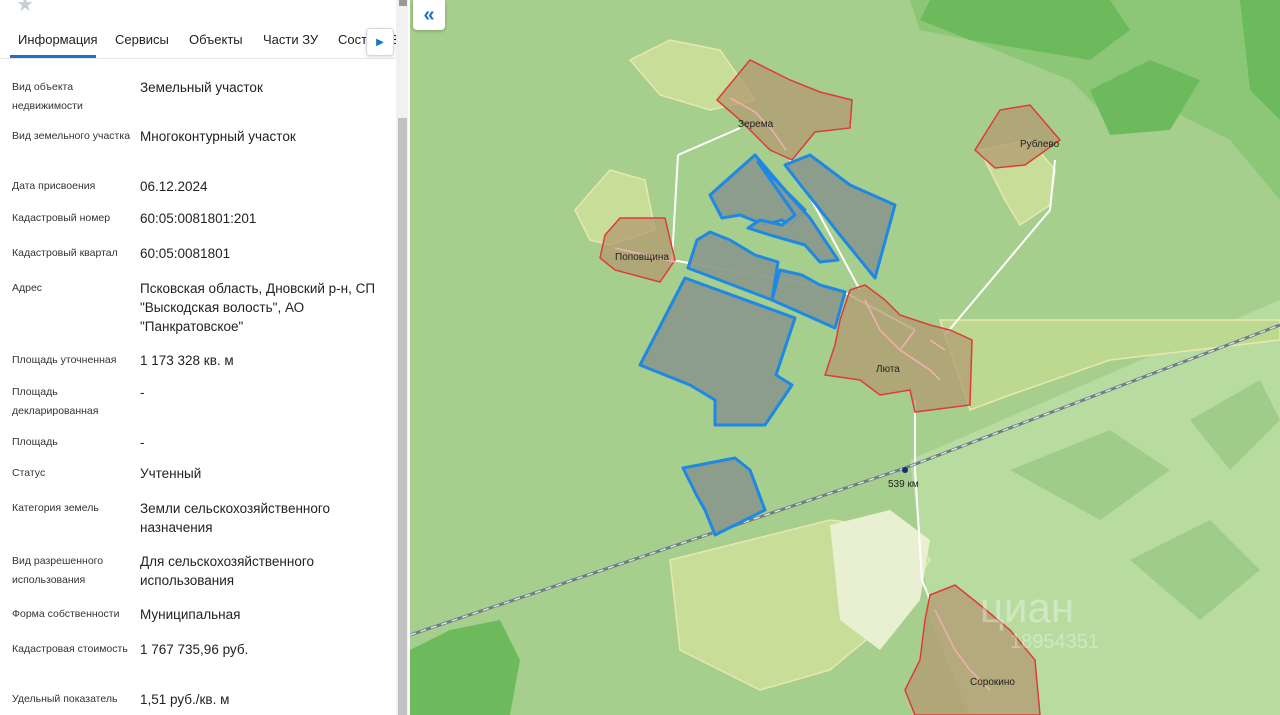 This screenshot has height=715, width=1280. What do you see at coordinates (903, 484) in the screenshot?
I see `railway-km-label: 539 км` at bounding box center [903, 484].